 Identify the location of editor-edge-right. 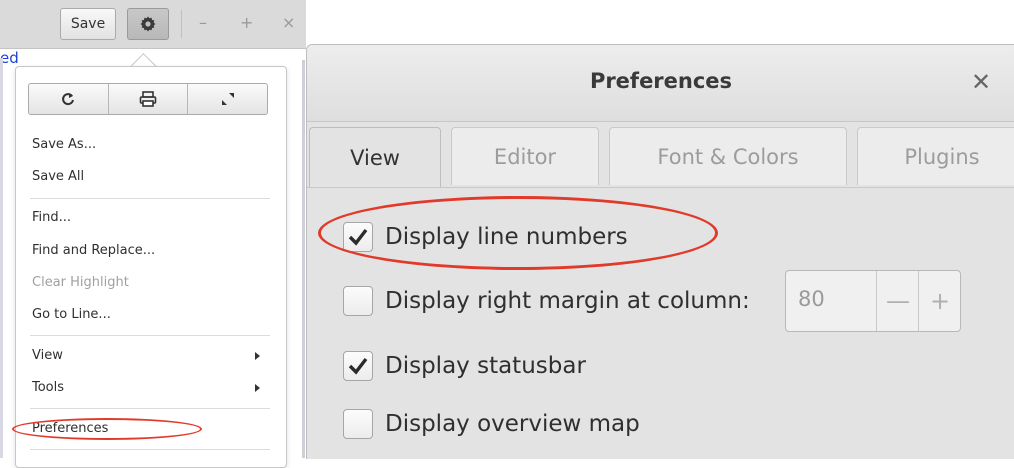
(303, 259).